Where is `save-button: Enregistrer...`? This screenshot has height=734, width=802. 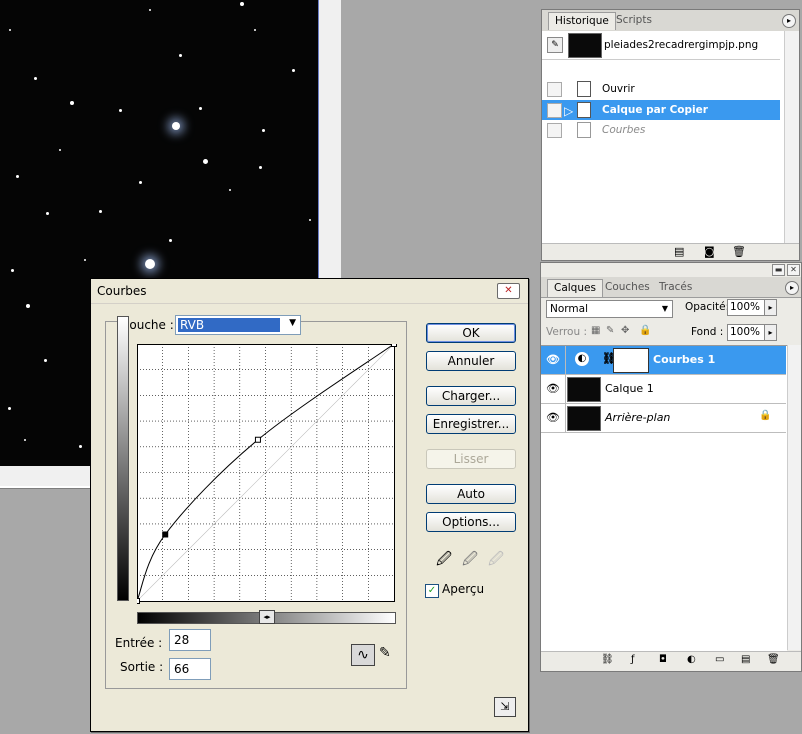 save-button: Enregistrer... is located at coordinates (471, 424).